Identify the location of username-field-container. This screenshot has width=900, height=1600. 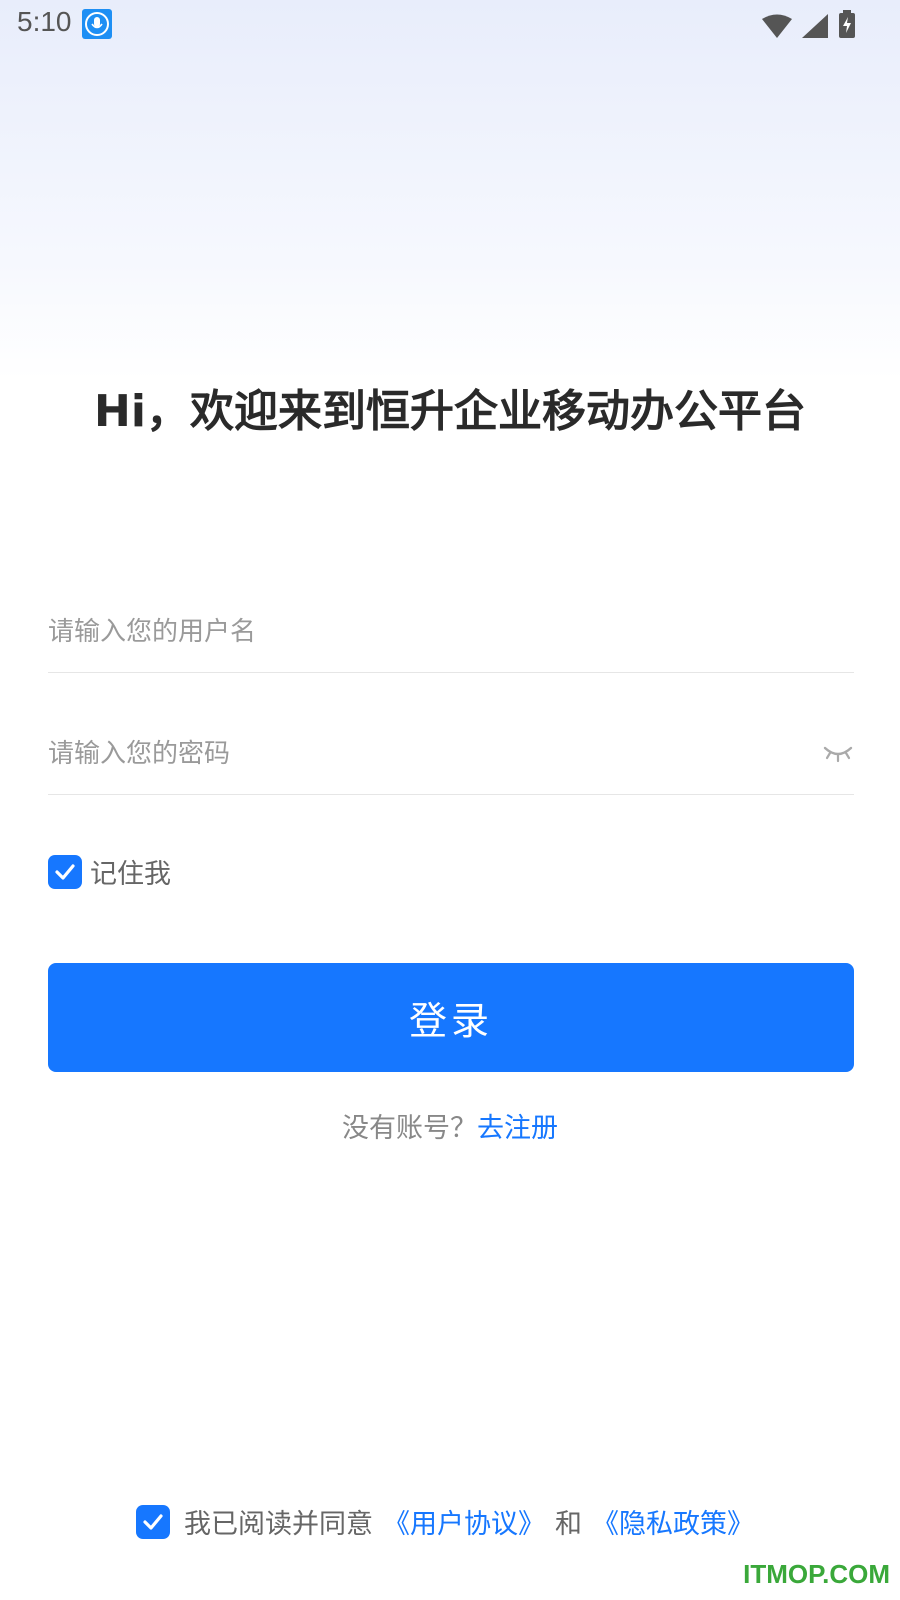
(451, 633).